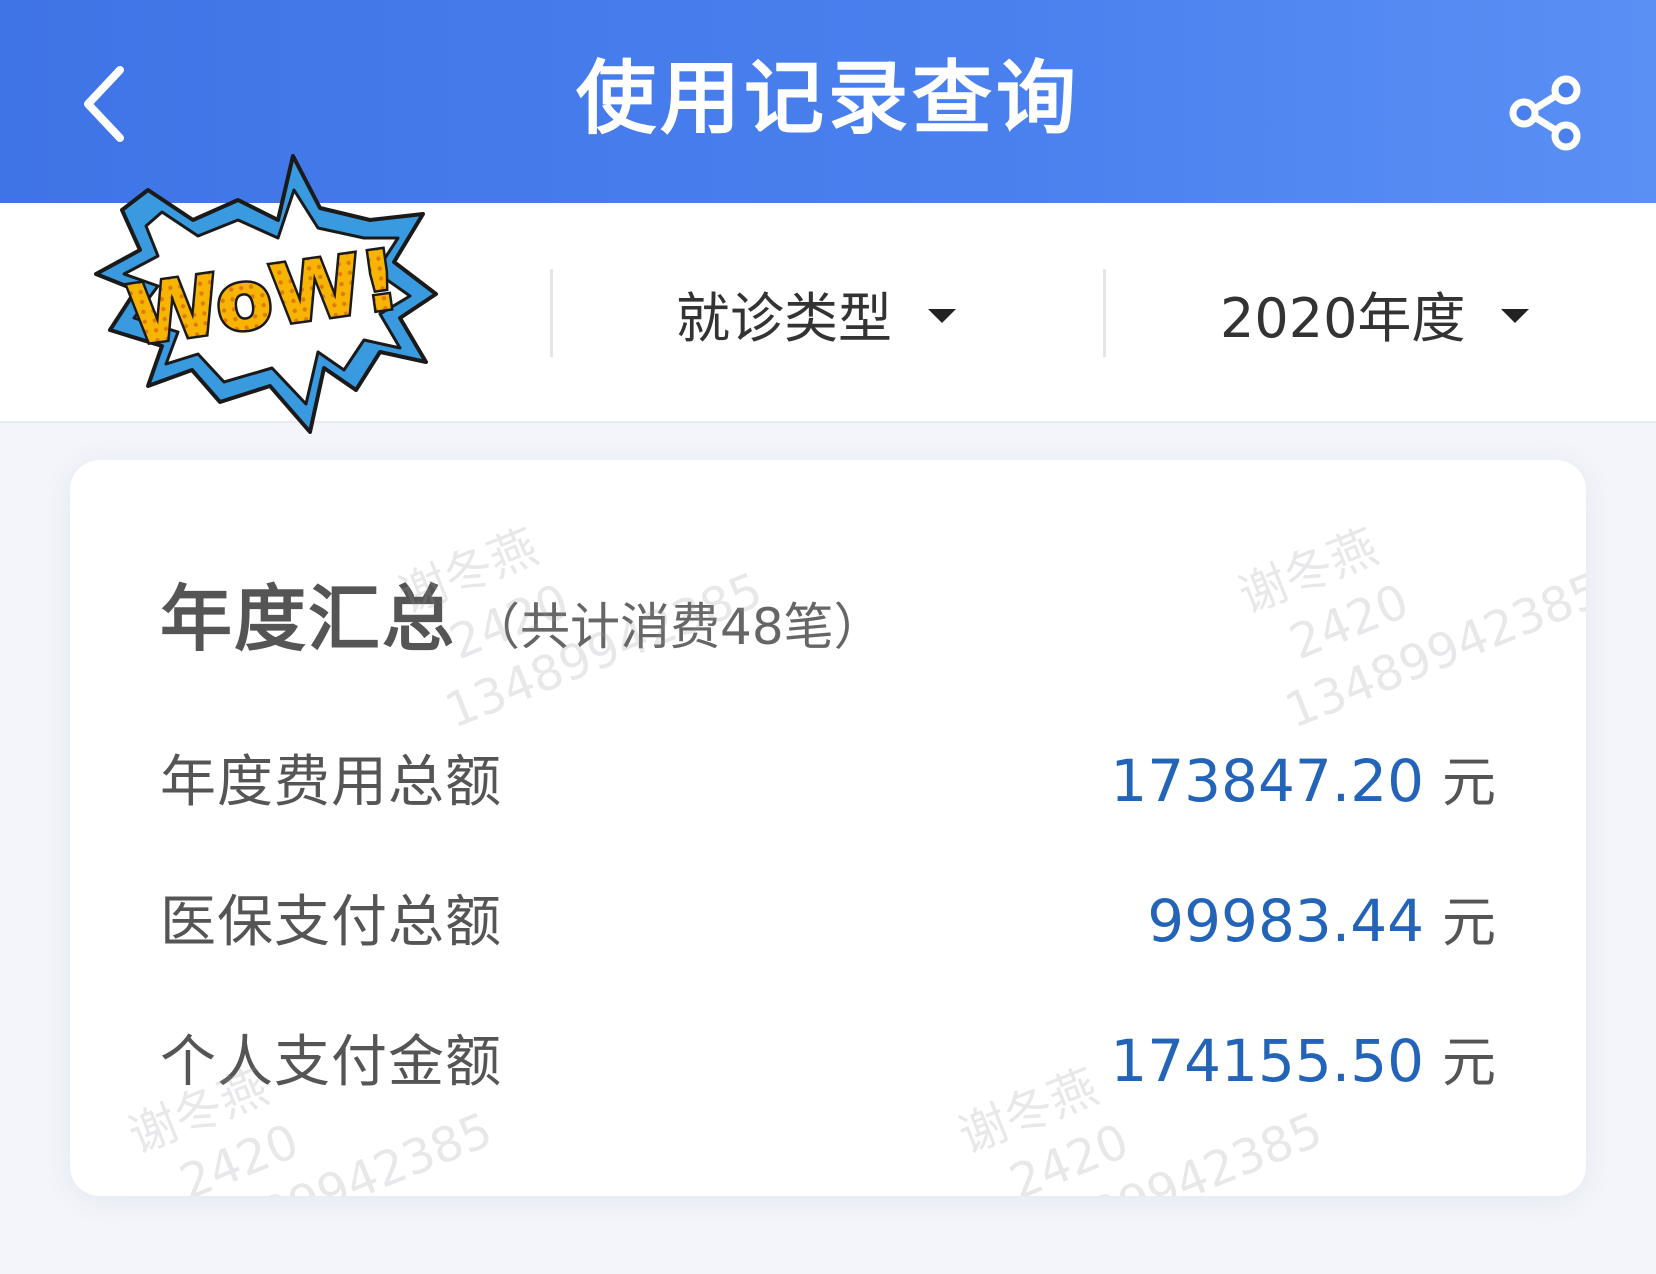 This screenshot has width=1656, height=1274. What do you see at coordinates (1308, 571) in the screenshot?
I see `watermark-name: 谢冬燕` at bounding box center [1308, 571].